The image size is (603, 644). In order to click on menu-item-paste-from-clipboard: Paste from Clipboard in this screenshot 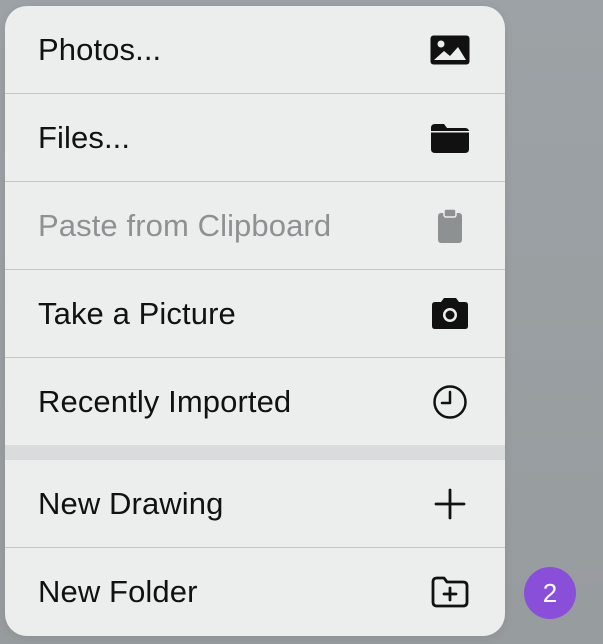, I will do `click(255, 225)`.